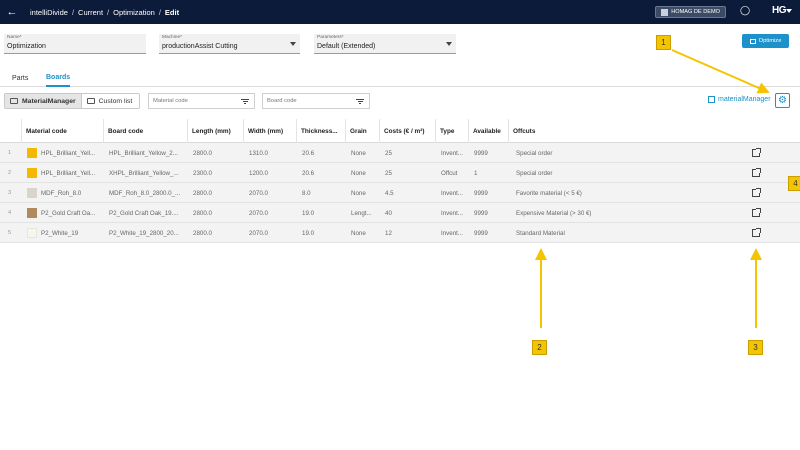  What do you see at coordinates (794, 183) in the screenshot?
I see `callout-4: 4` at bounding box center [794, 183].